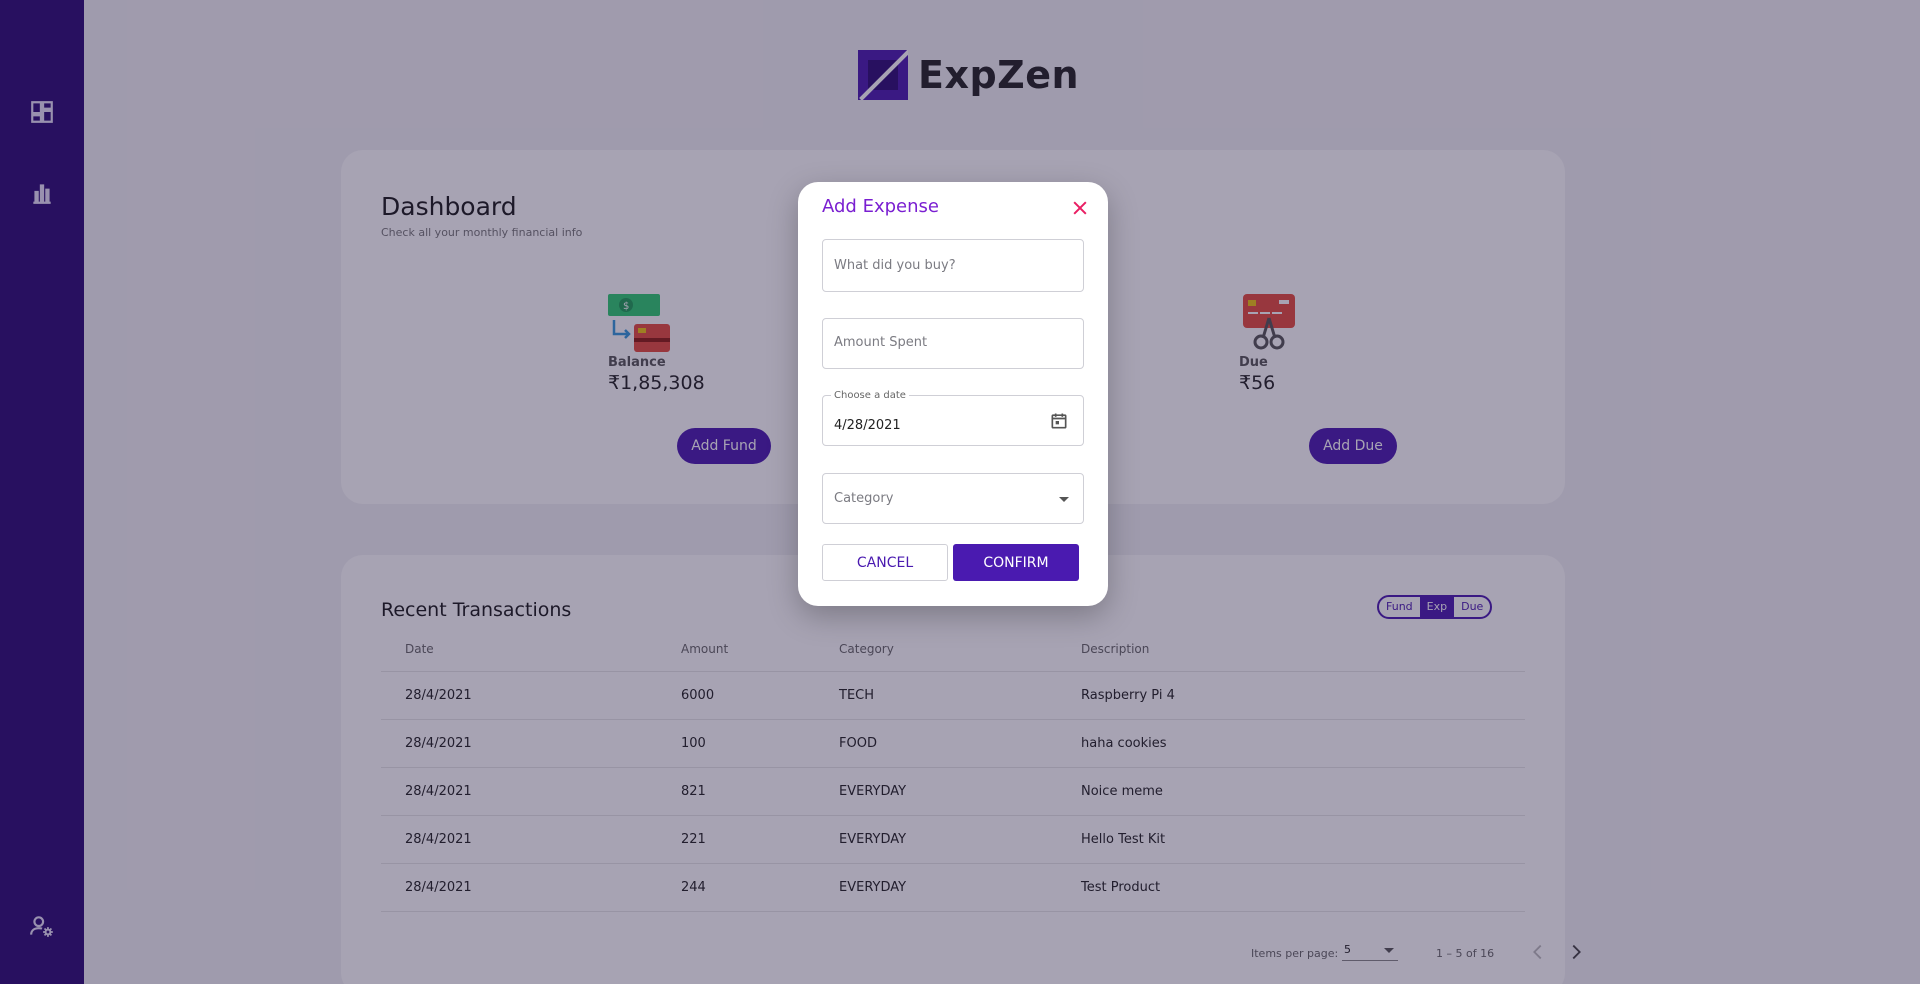 This screenshot has height=984, width=1920. Describe the element at coordinates (895, 265) in the screenshot. I see `item-name-placeholder: What did you buy?` at that location.